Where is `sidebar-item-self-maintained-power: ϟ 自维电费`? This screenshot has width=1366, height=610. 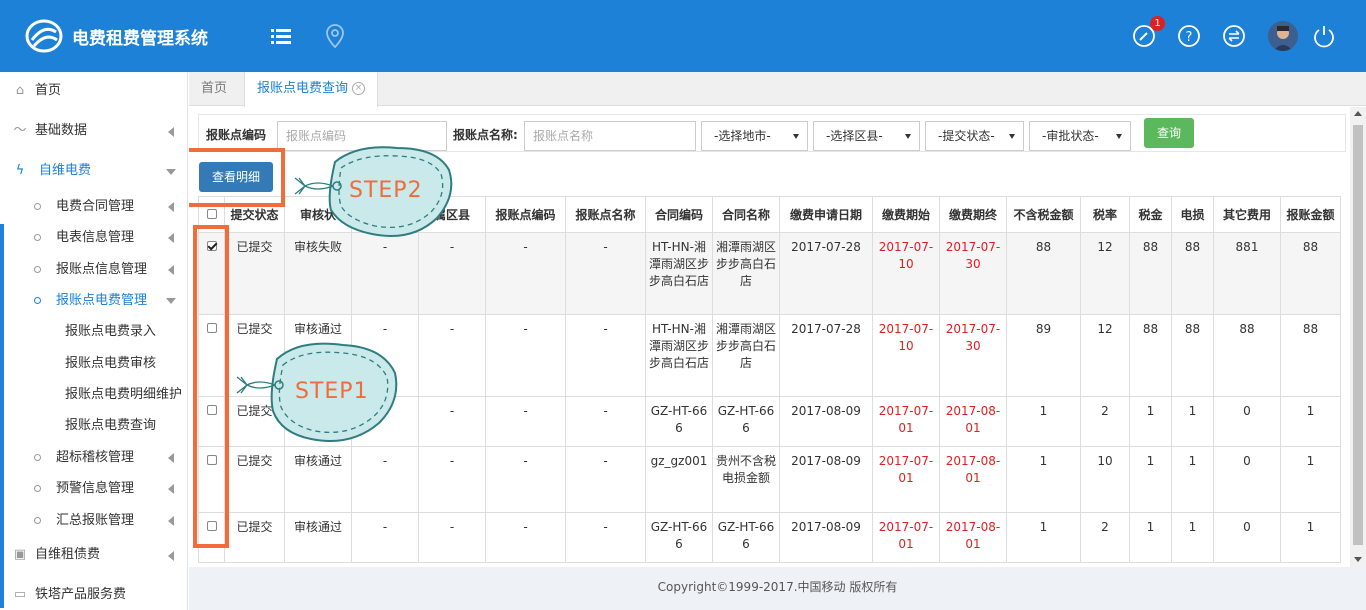
sidebar-item-self-maintained-power: ϟ 自维电费 is located at coordinates (94, 171).